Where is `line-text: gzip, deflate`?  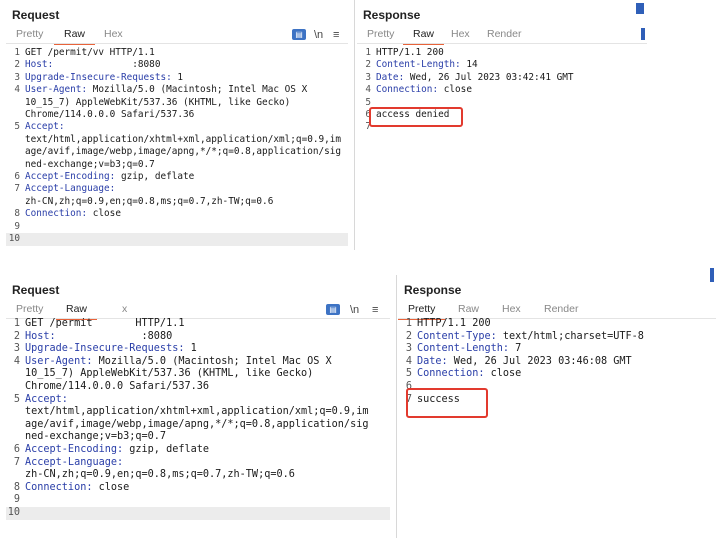 line-text: gzip, deflate is located at coordinates (166, 449).